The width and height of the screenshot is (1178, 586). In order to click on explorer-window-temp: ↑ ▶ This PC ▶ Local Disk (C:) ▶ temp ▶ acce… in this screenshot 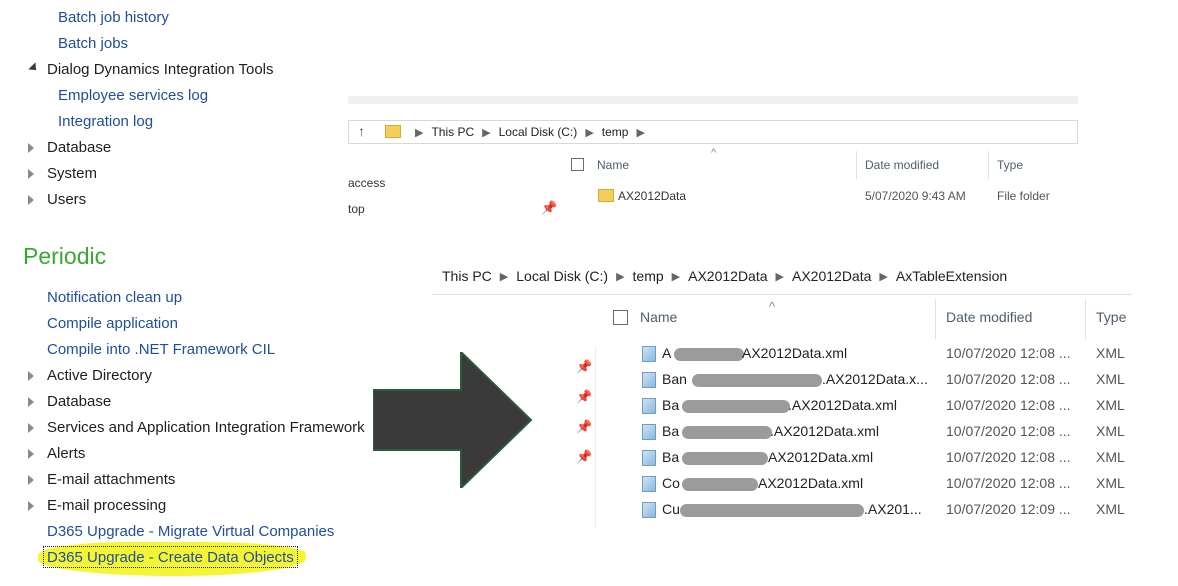, I will do `click(713, 156)`.